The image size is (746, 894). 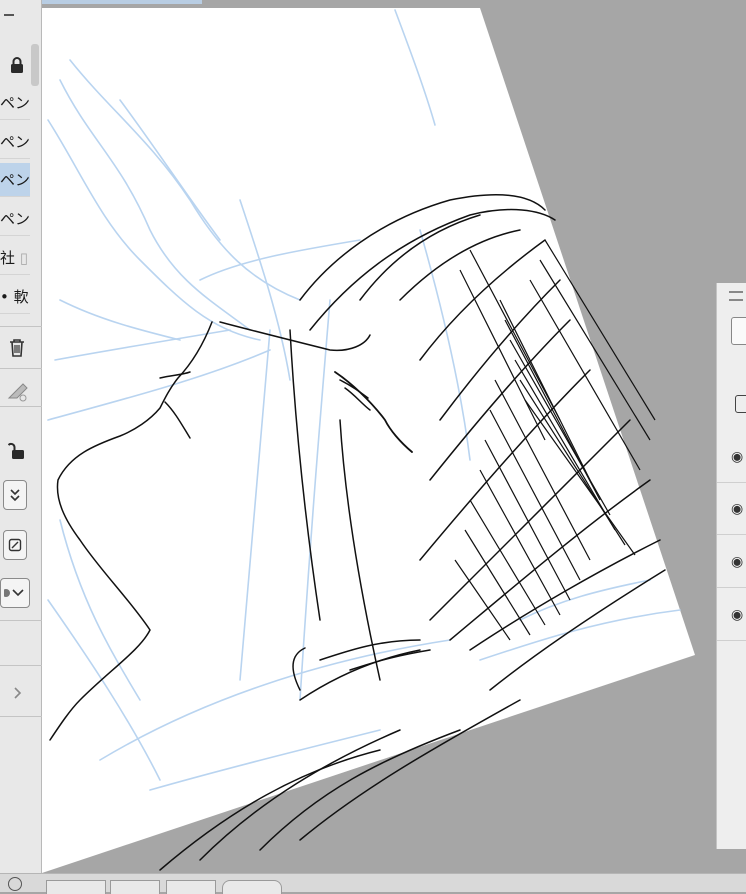 I want to click on brush-item-label: 社, so click(x=8, y=258).